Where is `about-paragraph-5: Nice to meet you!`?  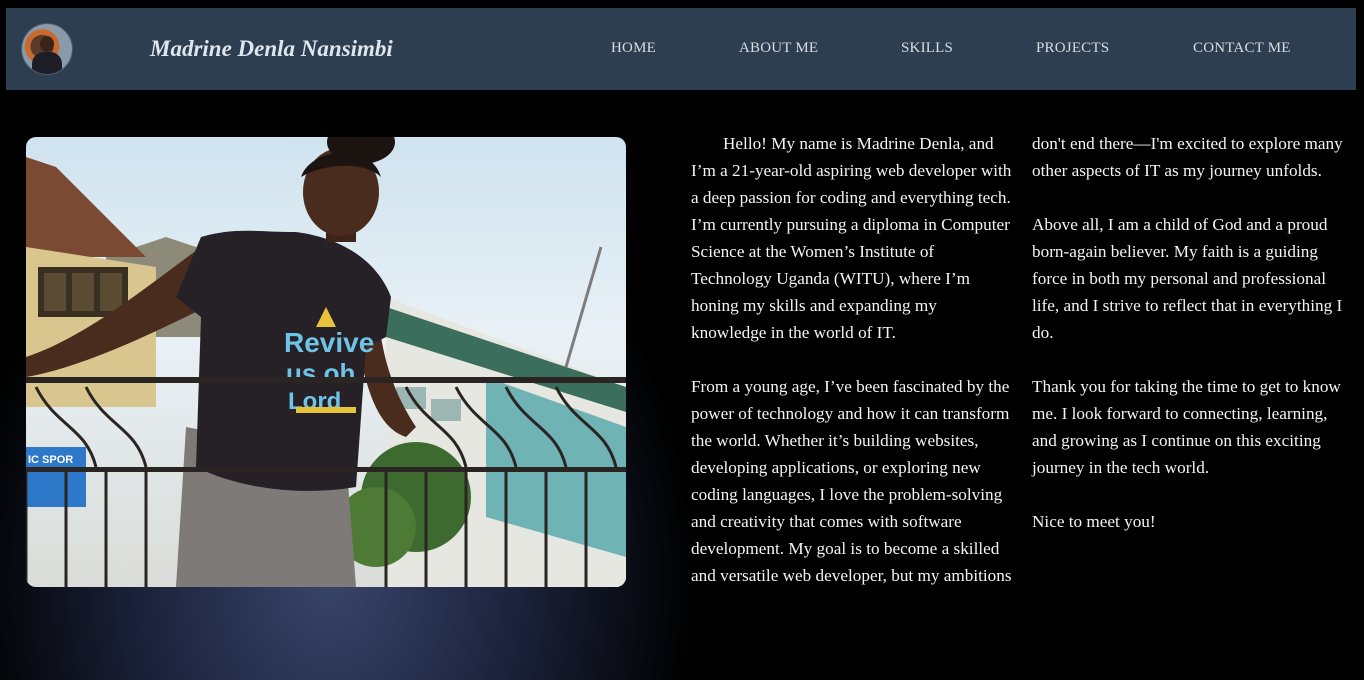 about-paragraph-5: Nice to meet you! is located at coordinates (1094, 521).